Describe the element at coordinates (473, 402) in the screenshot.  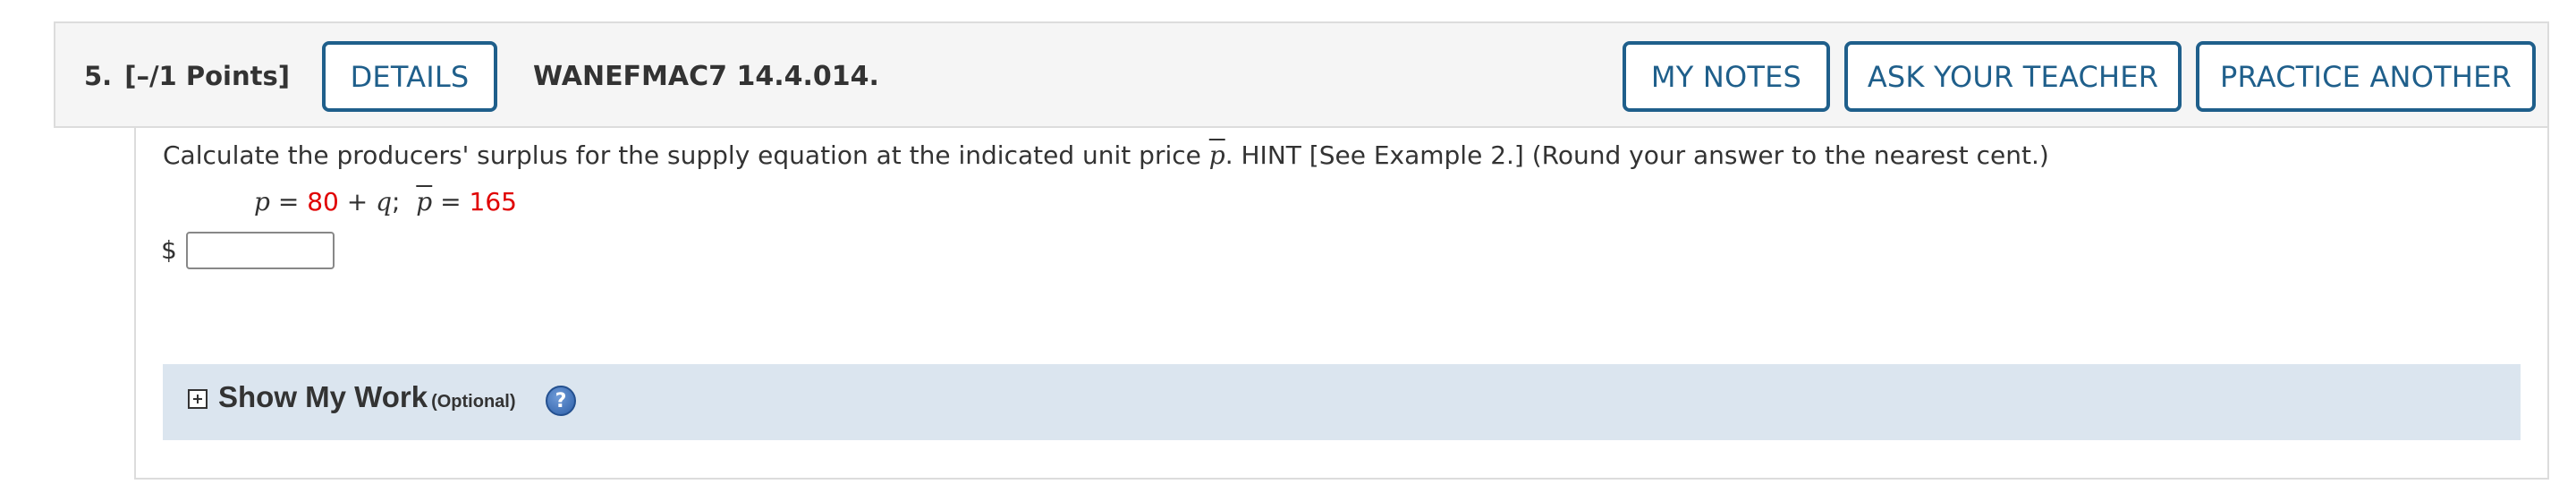
I see `optional-label: (Optional)` at that location.